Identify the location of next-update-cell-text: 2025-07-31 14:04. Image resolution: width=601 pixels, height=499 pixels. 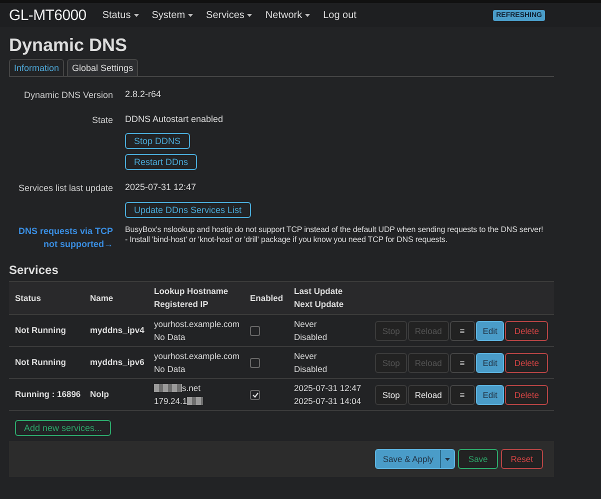
(328, 401).